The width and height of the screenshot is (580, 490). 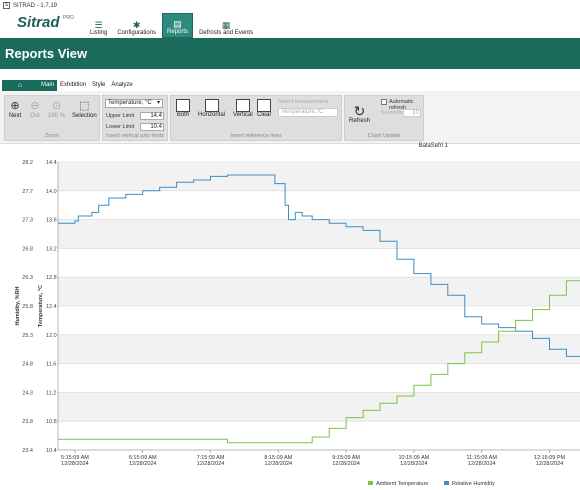 I want to click on ref-clear-label: Clear, so click(x=264, y=115).